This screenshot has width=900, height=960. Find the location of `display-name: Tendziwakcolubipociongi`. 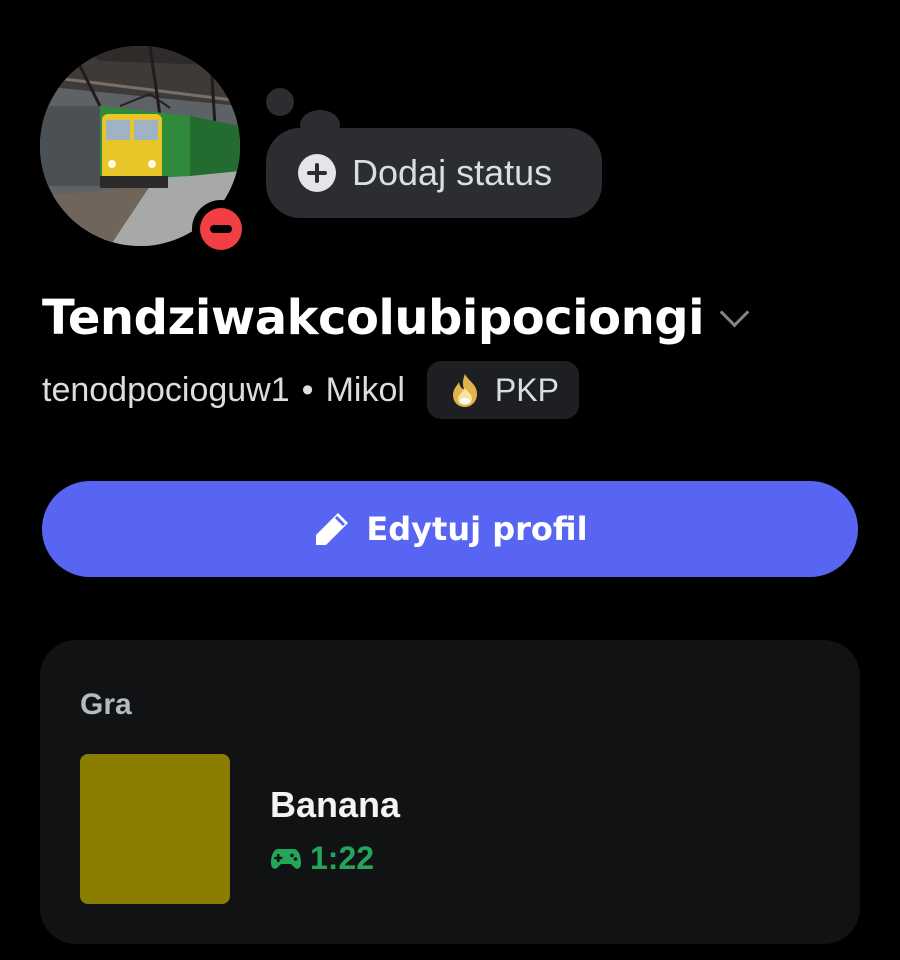

display-name: Tendziwakcolubipociongi is located at coordinates (373, 318).